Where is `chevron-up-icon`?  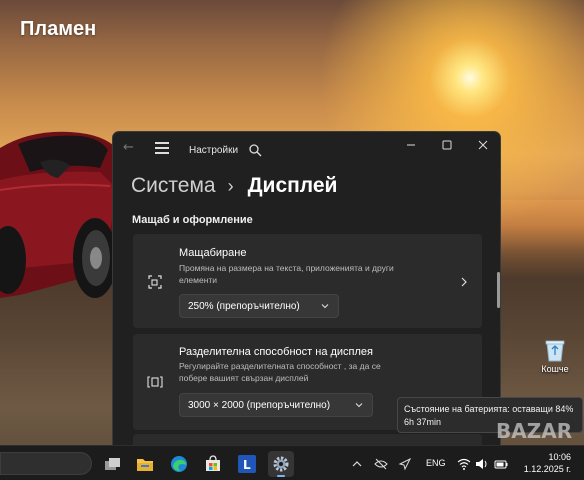 chevron-up-icon is located at coordinates (357, 464).